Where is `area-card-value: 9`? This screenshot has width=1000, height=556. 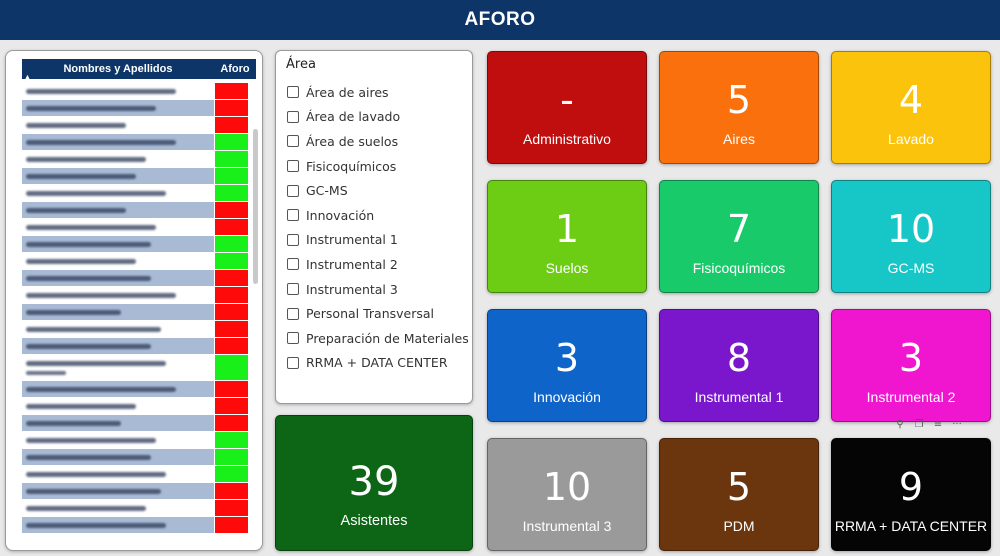
area-card-value: 9 is located at coordinates (911, 487).